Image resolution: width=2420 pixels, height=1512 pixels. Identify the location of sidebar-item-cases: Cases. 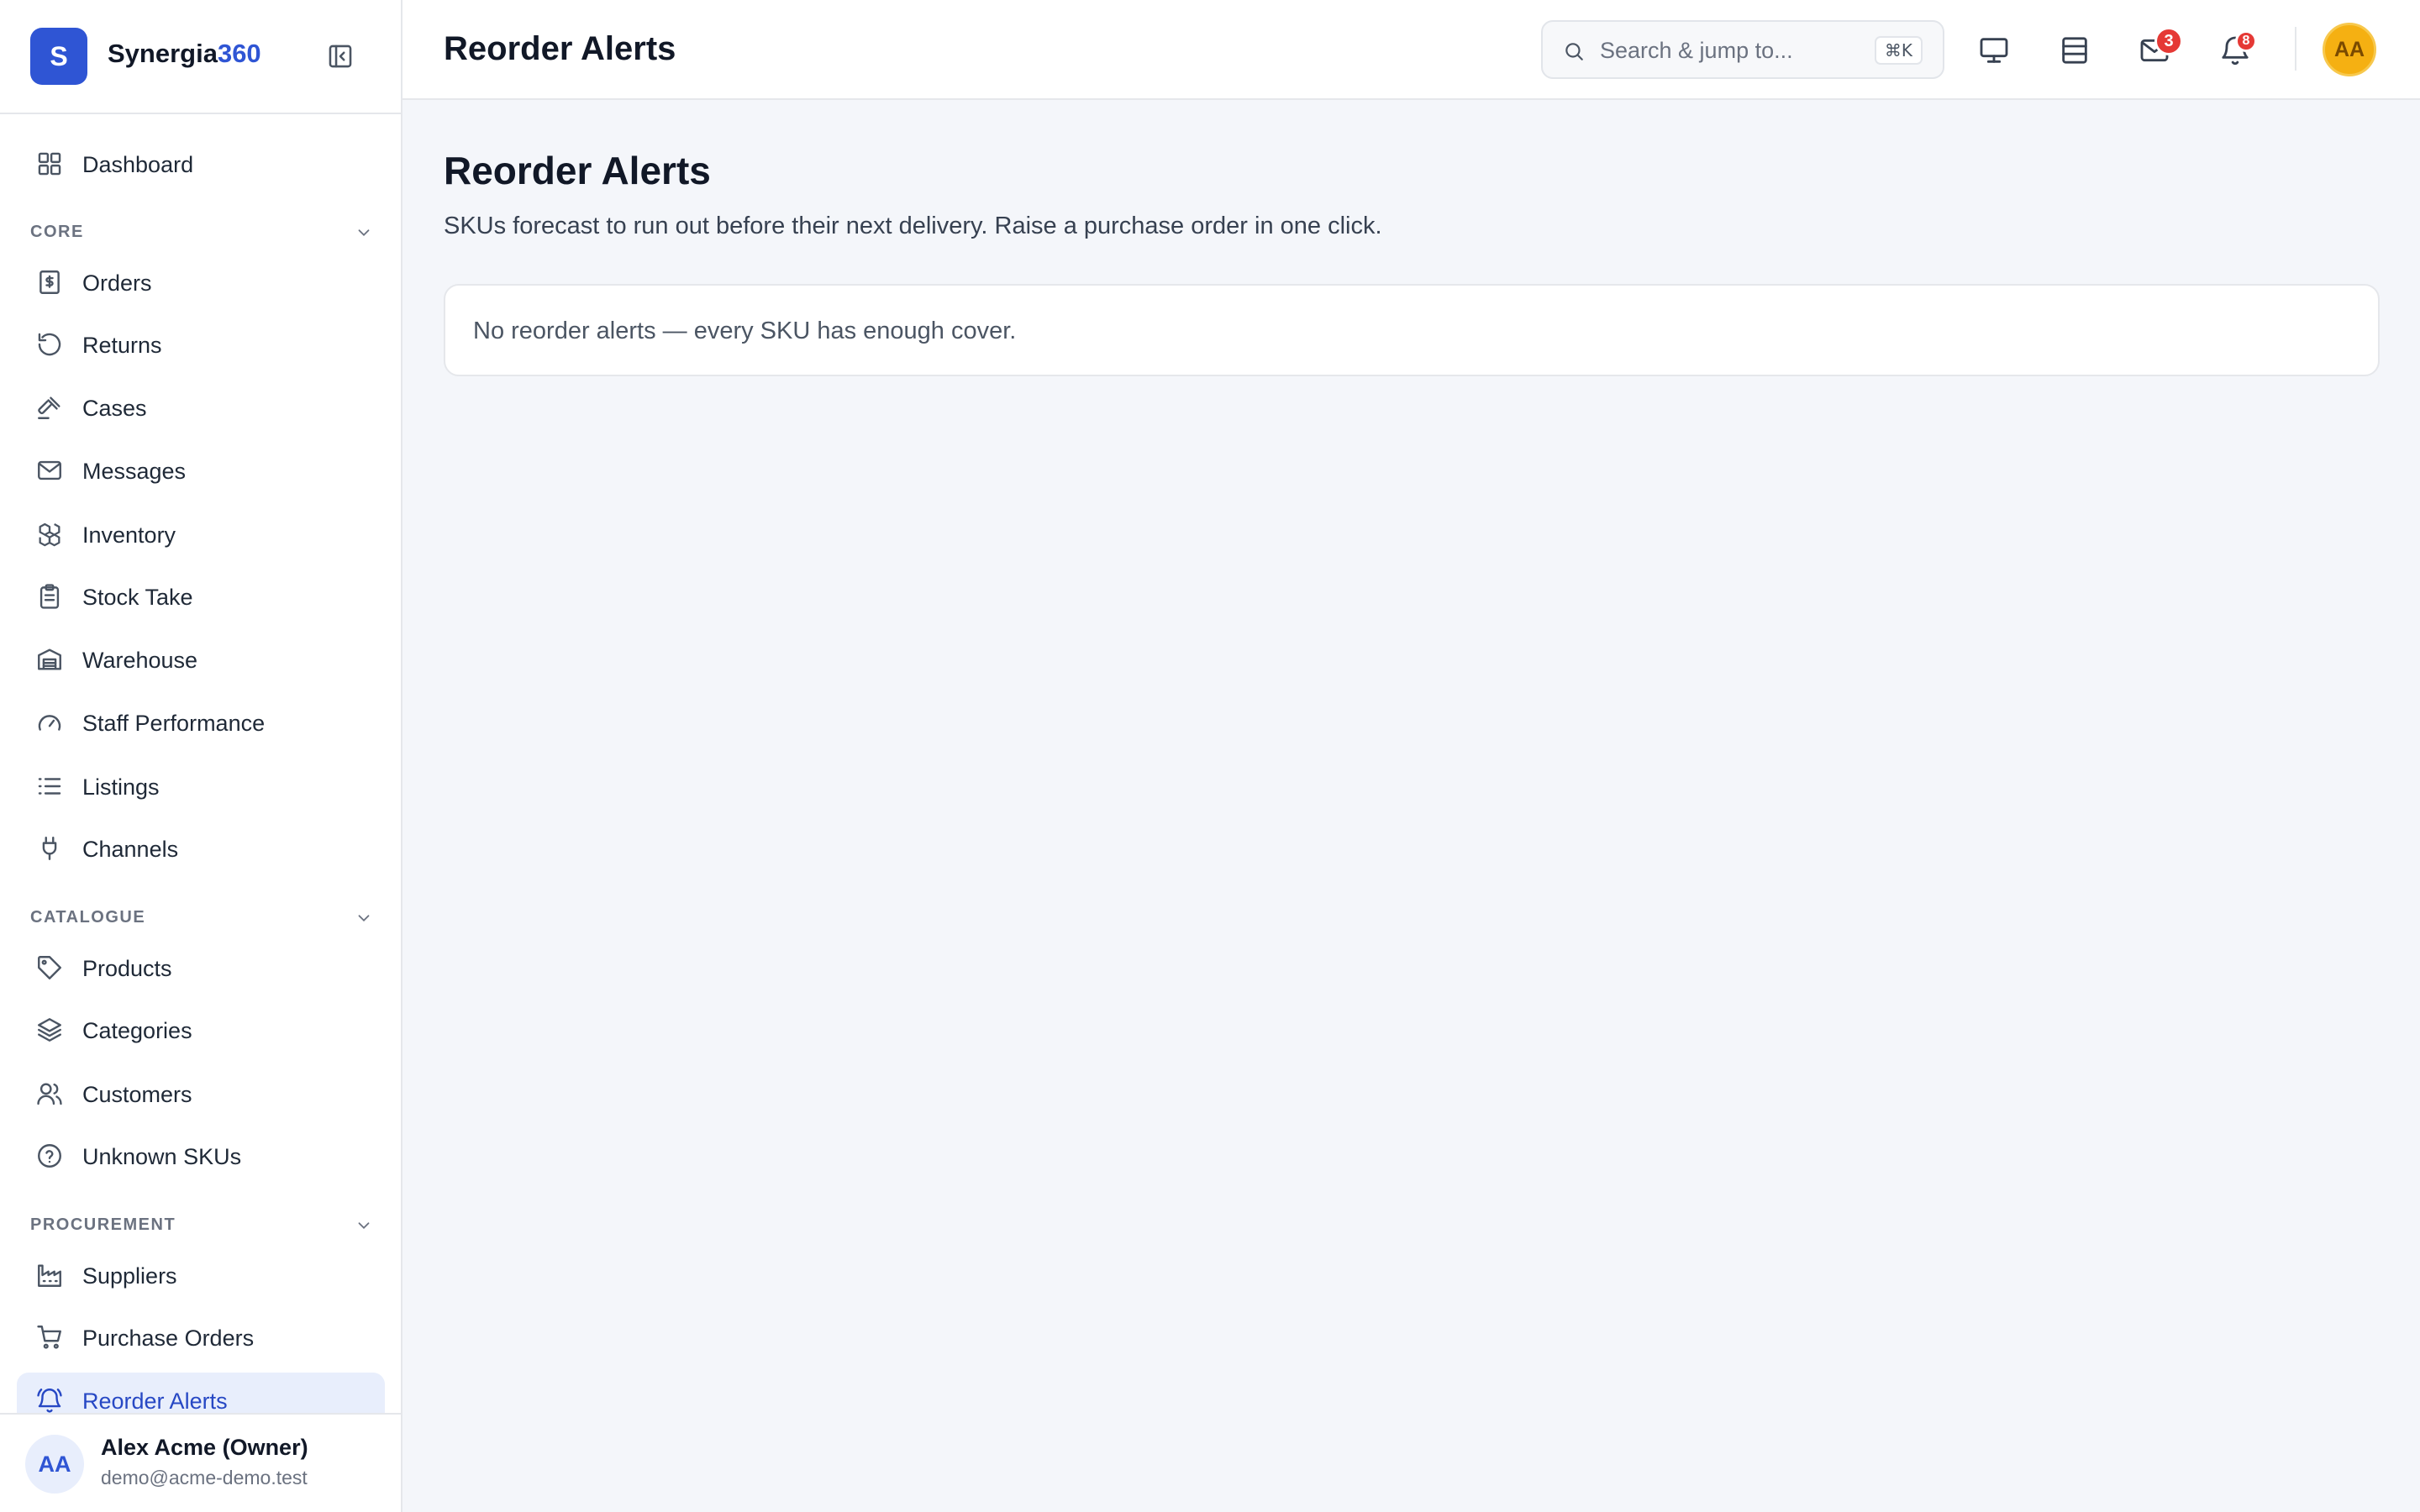
(201, 407).